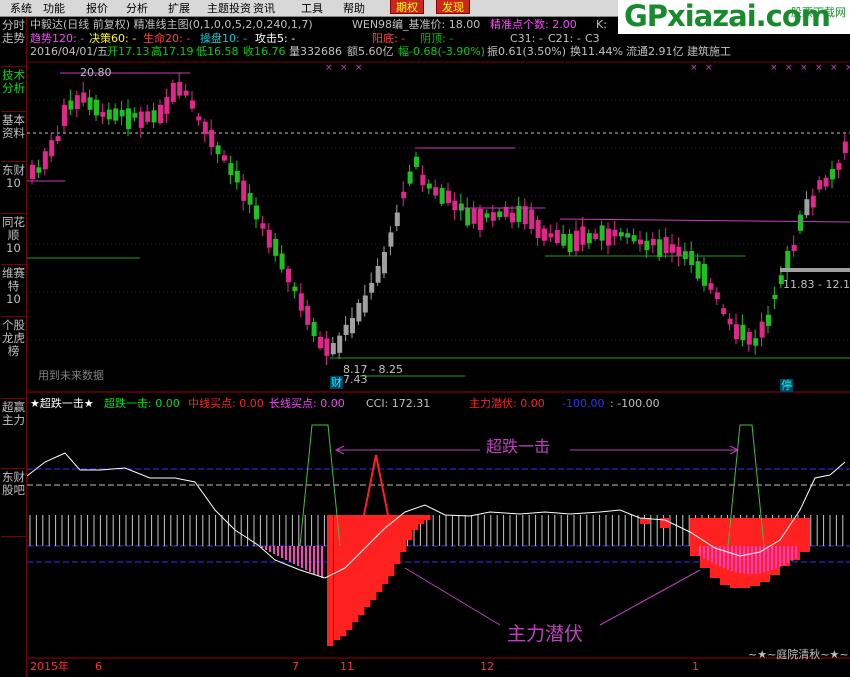 This screenshot has height=677, width=850. I want to click on menu-analysis: 分析, so click(137, 8).